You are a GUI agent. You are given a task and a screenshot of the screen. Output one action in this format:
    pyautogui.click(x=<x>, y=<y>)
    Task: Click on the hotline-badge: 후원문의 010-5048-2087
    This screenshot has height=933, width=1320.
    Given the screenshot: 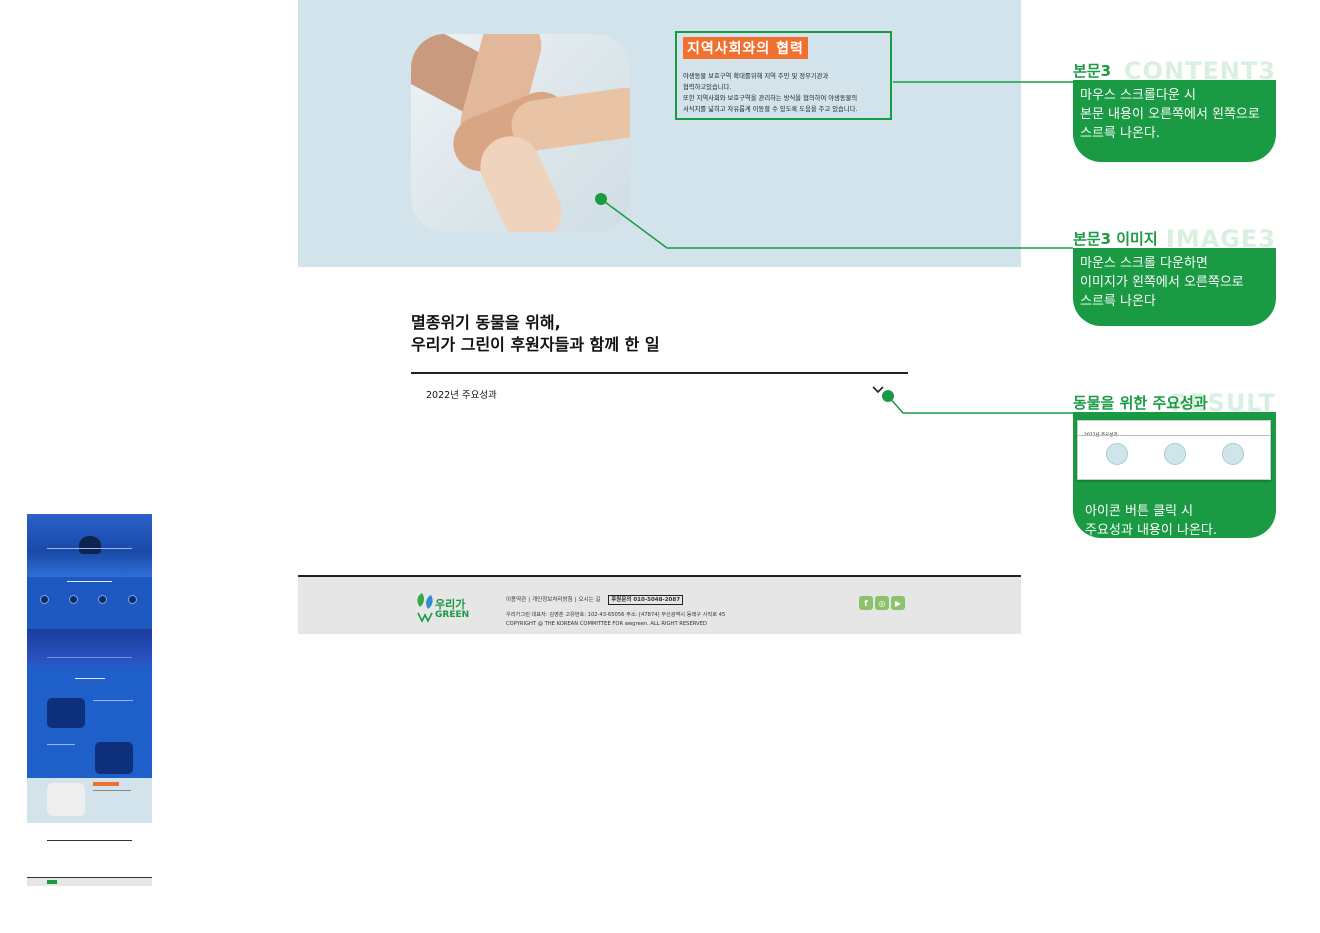 What is the action you would take?
    pyautogui.click(x=646, y=600)
    